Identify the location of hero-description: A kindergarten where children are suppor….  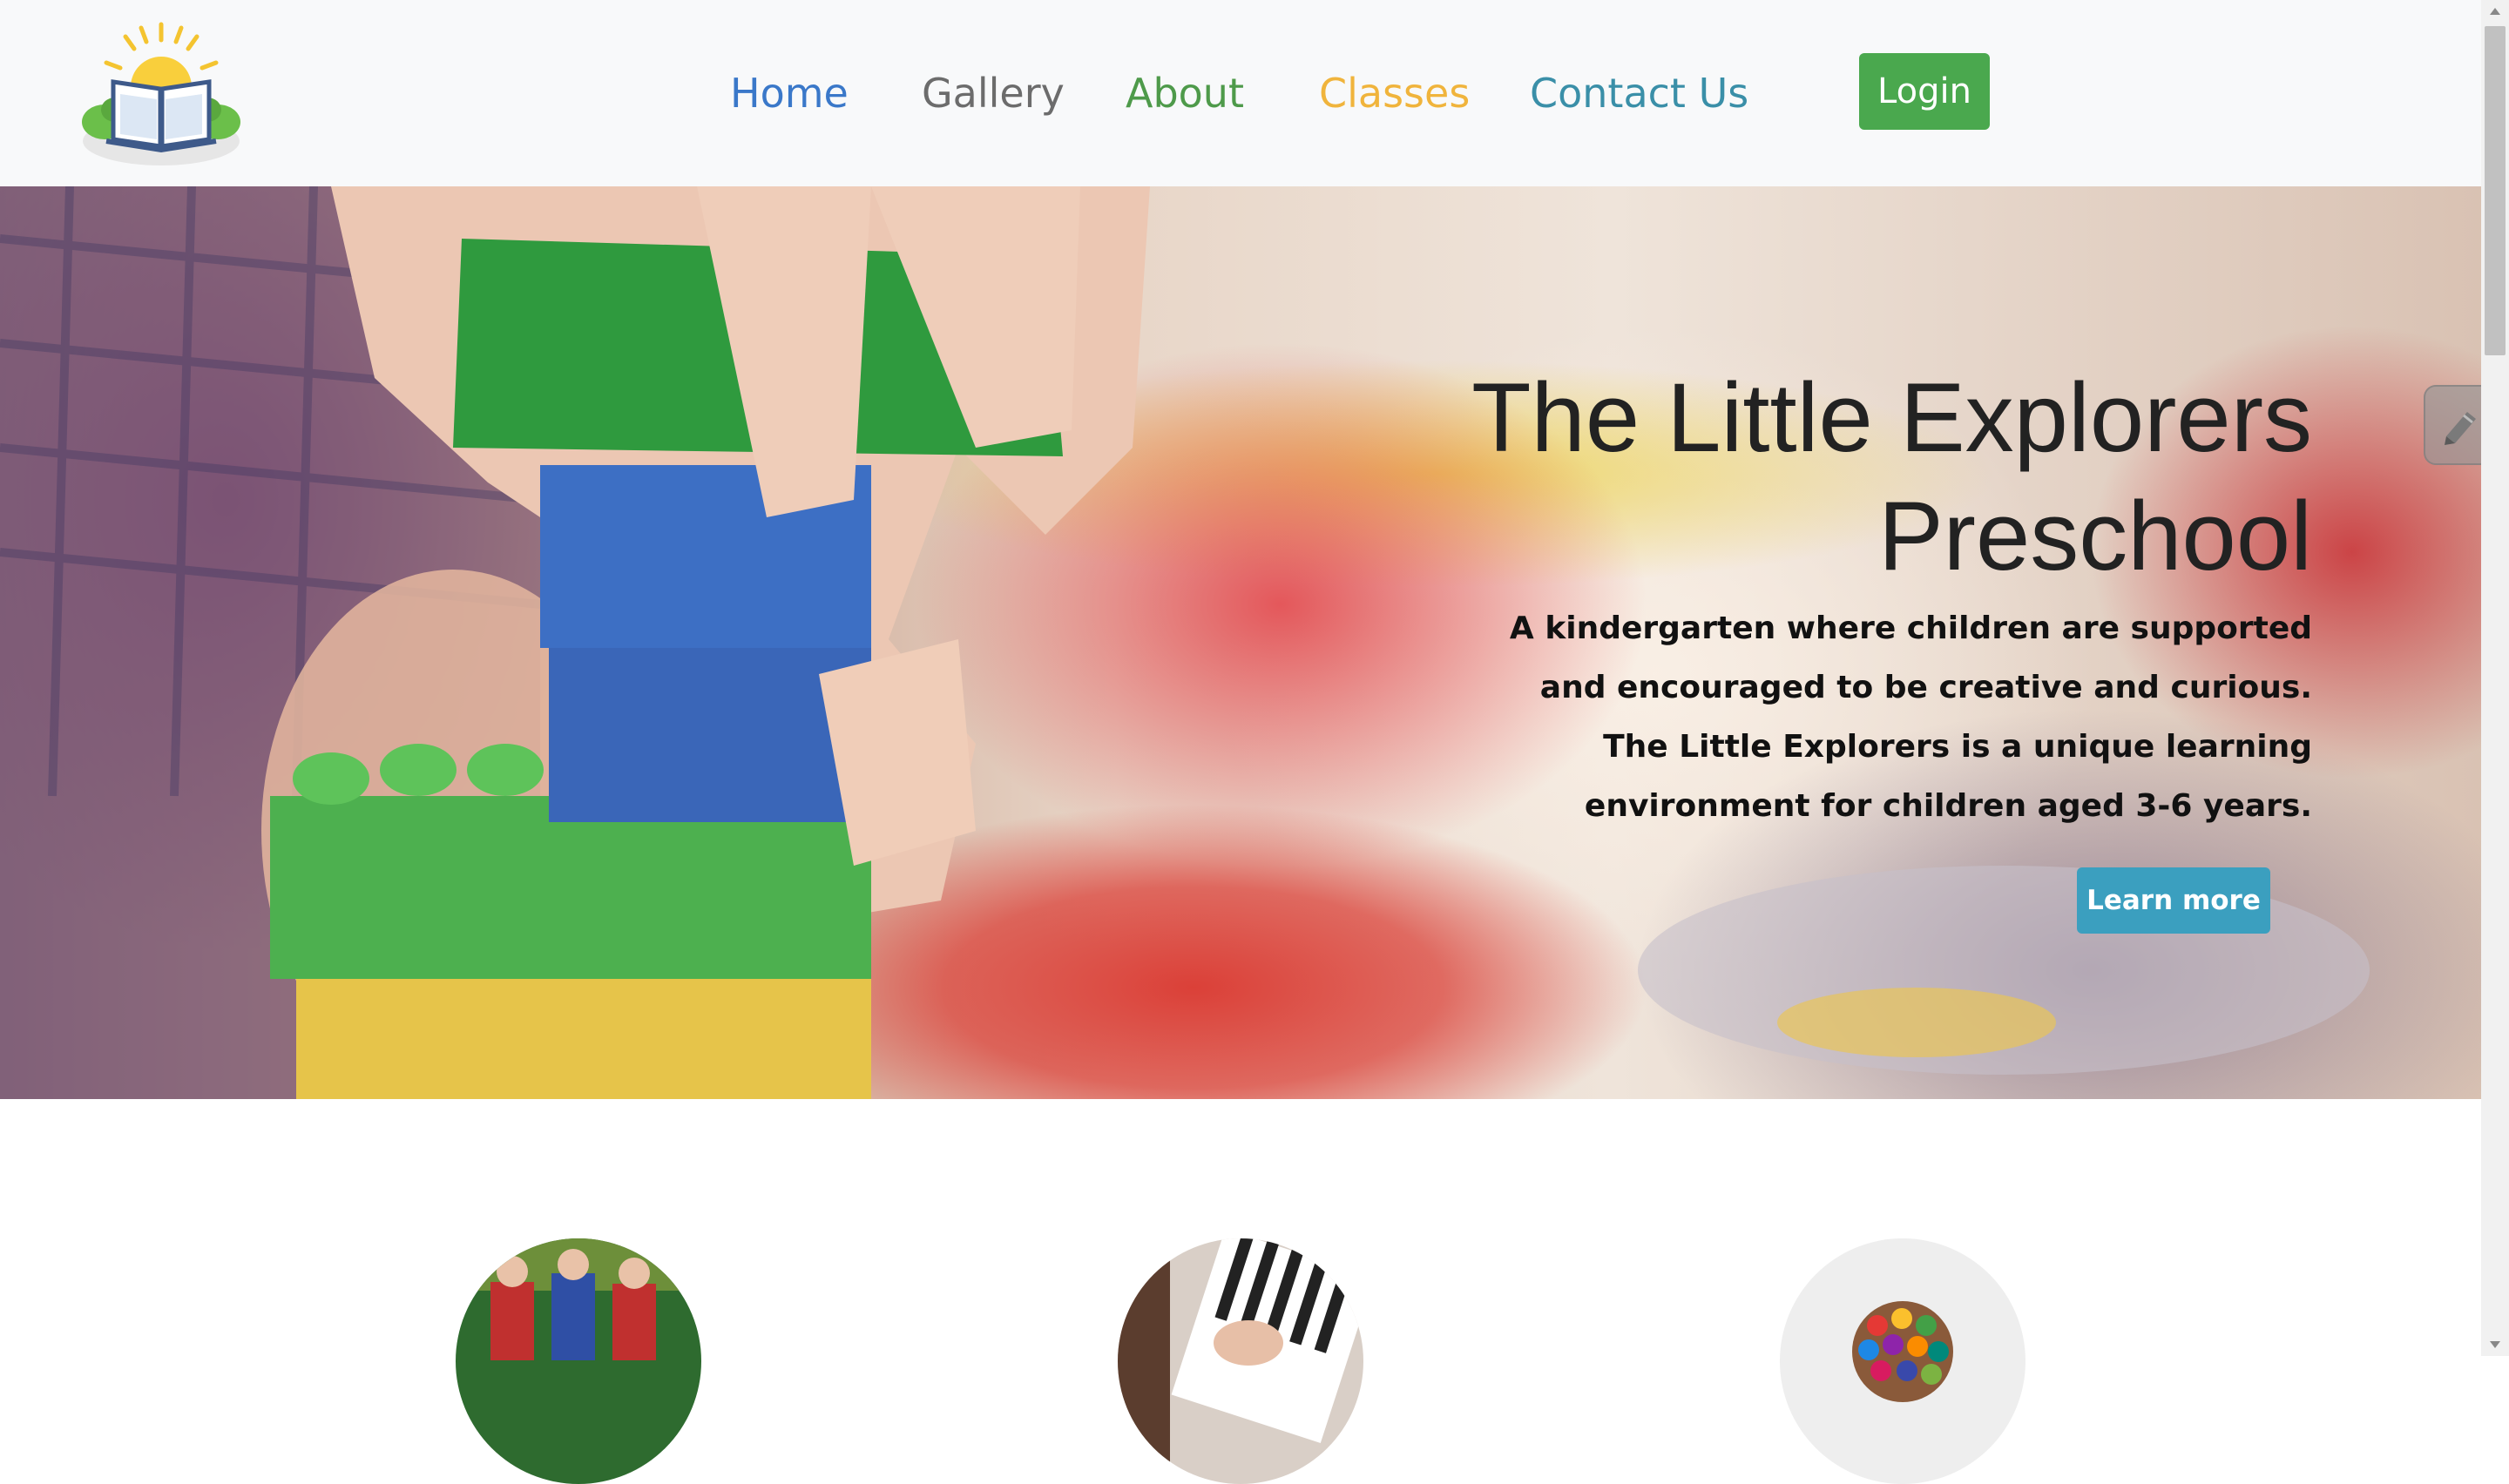
(1910, 717).